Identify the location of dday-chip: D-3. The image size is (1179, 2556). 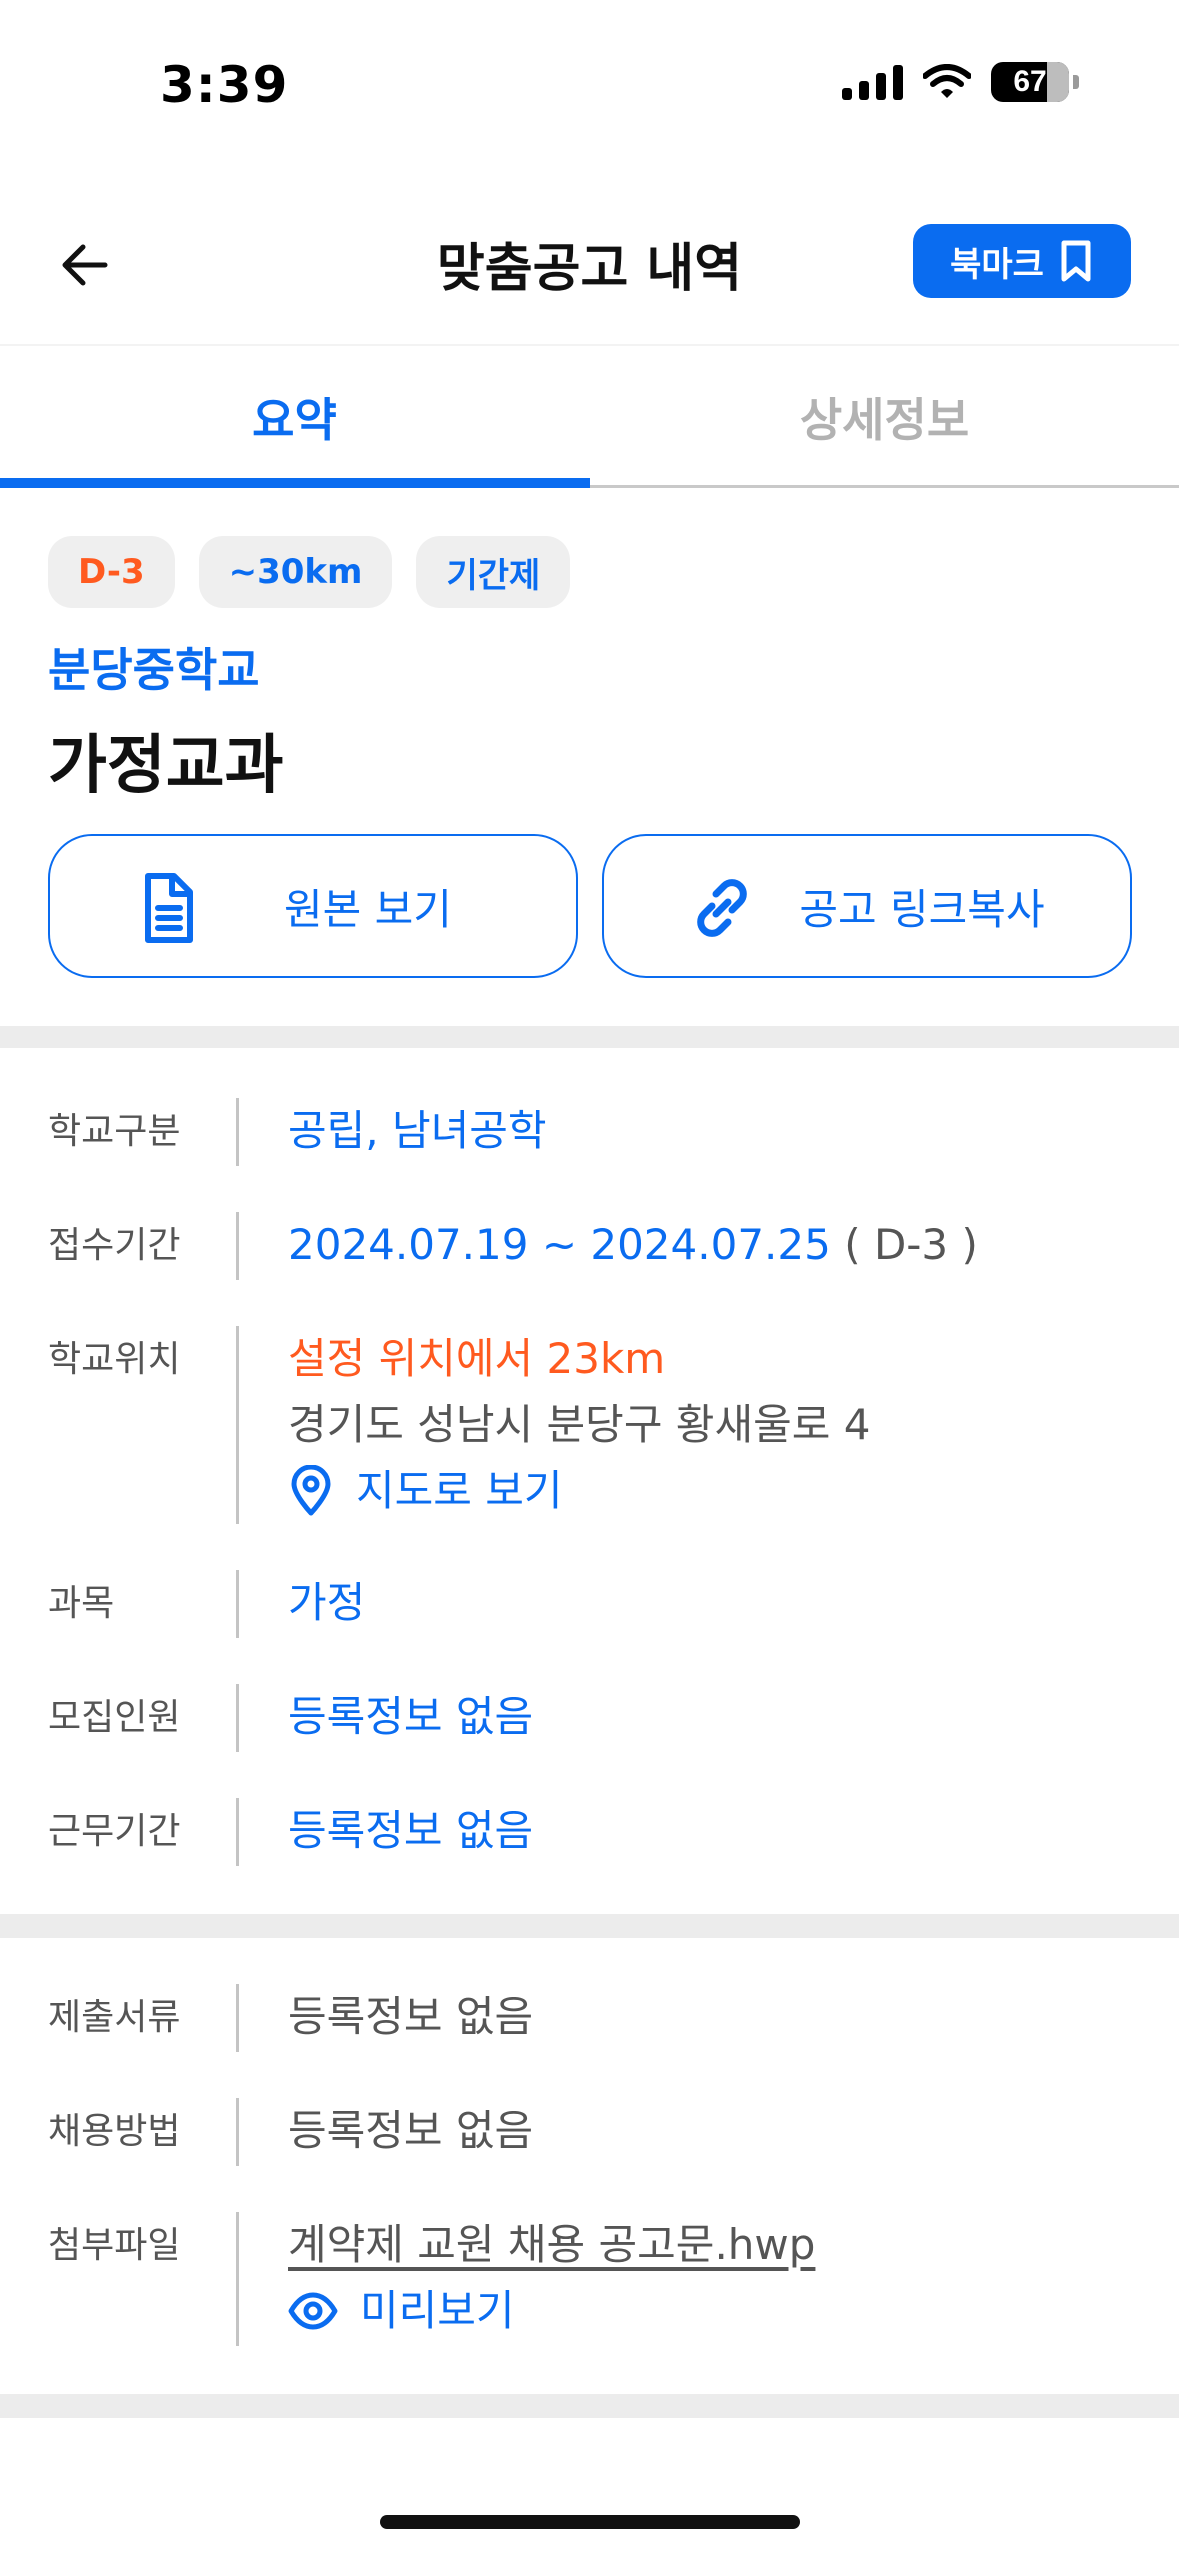
(111, 572).